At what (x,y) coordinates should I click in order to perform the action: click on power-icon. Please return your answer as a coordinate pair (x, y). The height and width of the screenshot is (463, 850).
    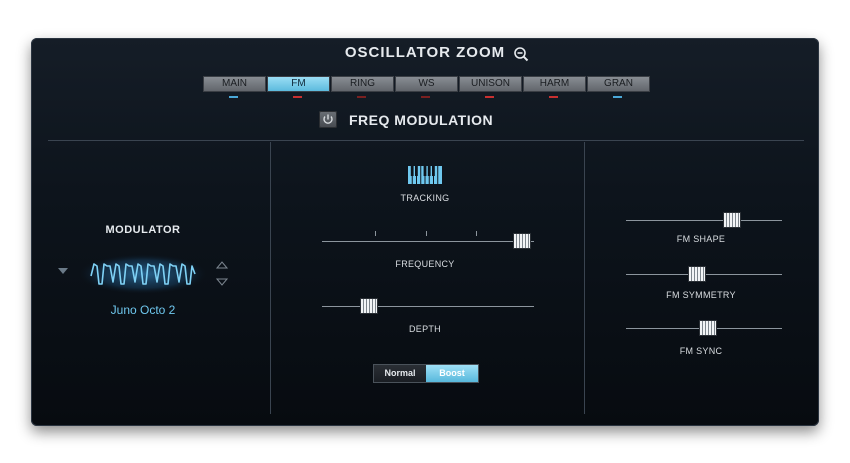
    Looking at the image, I should click on (328, 119).